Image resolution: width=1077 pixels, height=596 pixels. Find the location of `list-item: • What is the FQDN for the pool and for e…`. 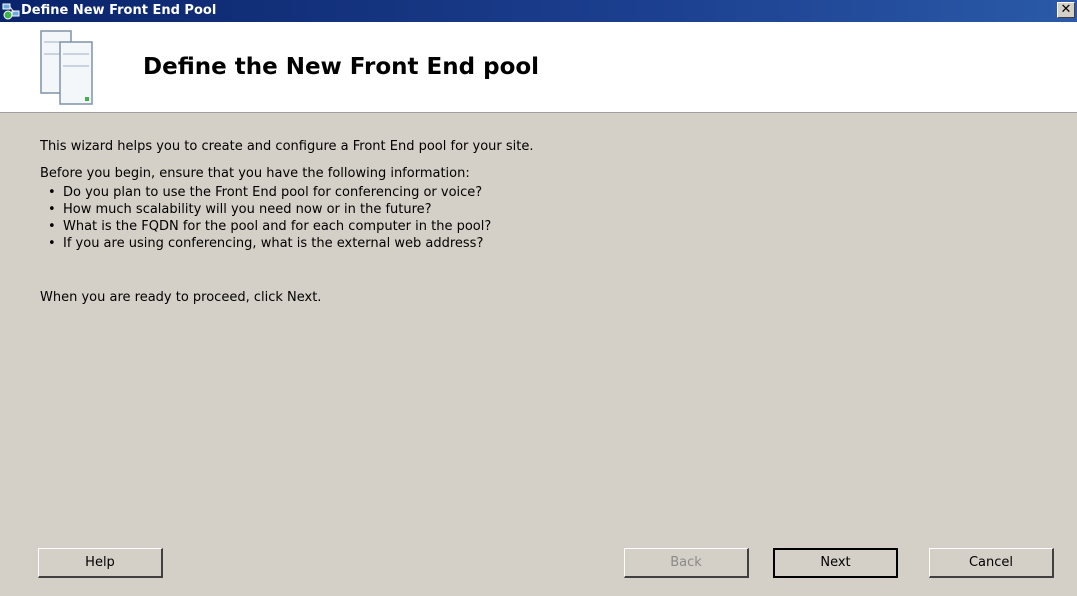

list-item: • What is the FQDN for the pool and for e… is located at coordinates (270, 226).